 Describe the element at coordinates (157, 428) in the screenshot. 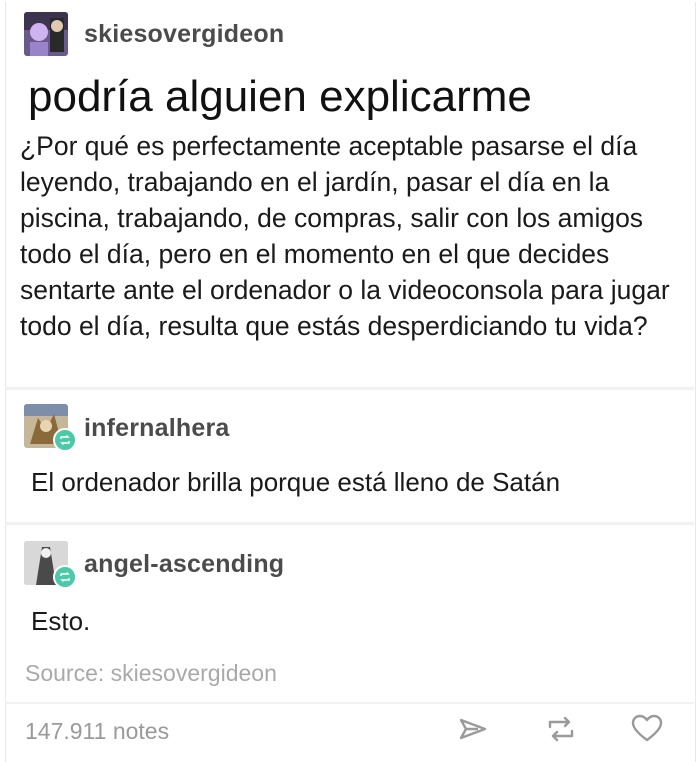

I see `reblogger-username: infernalhera` at that location.